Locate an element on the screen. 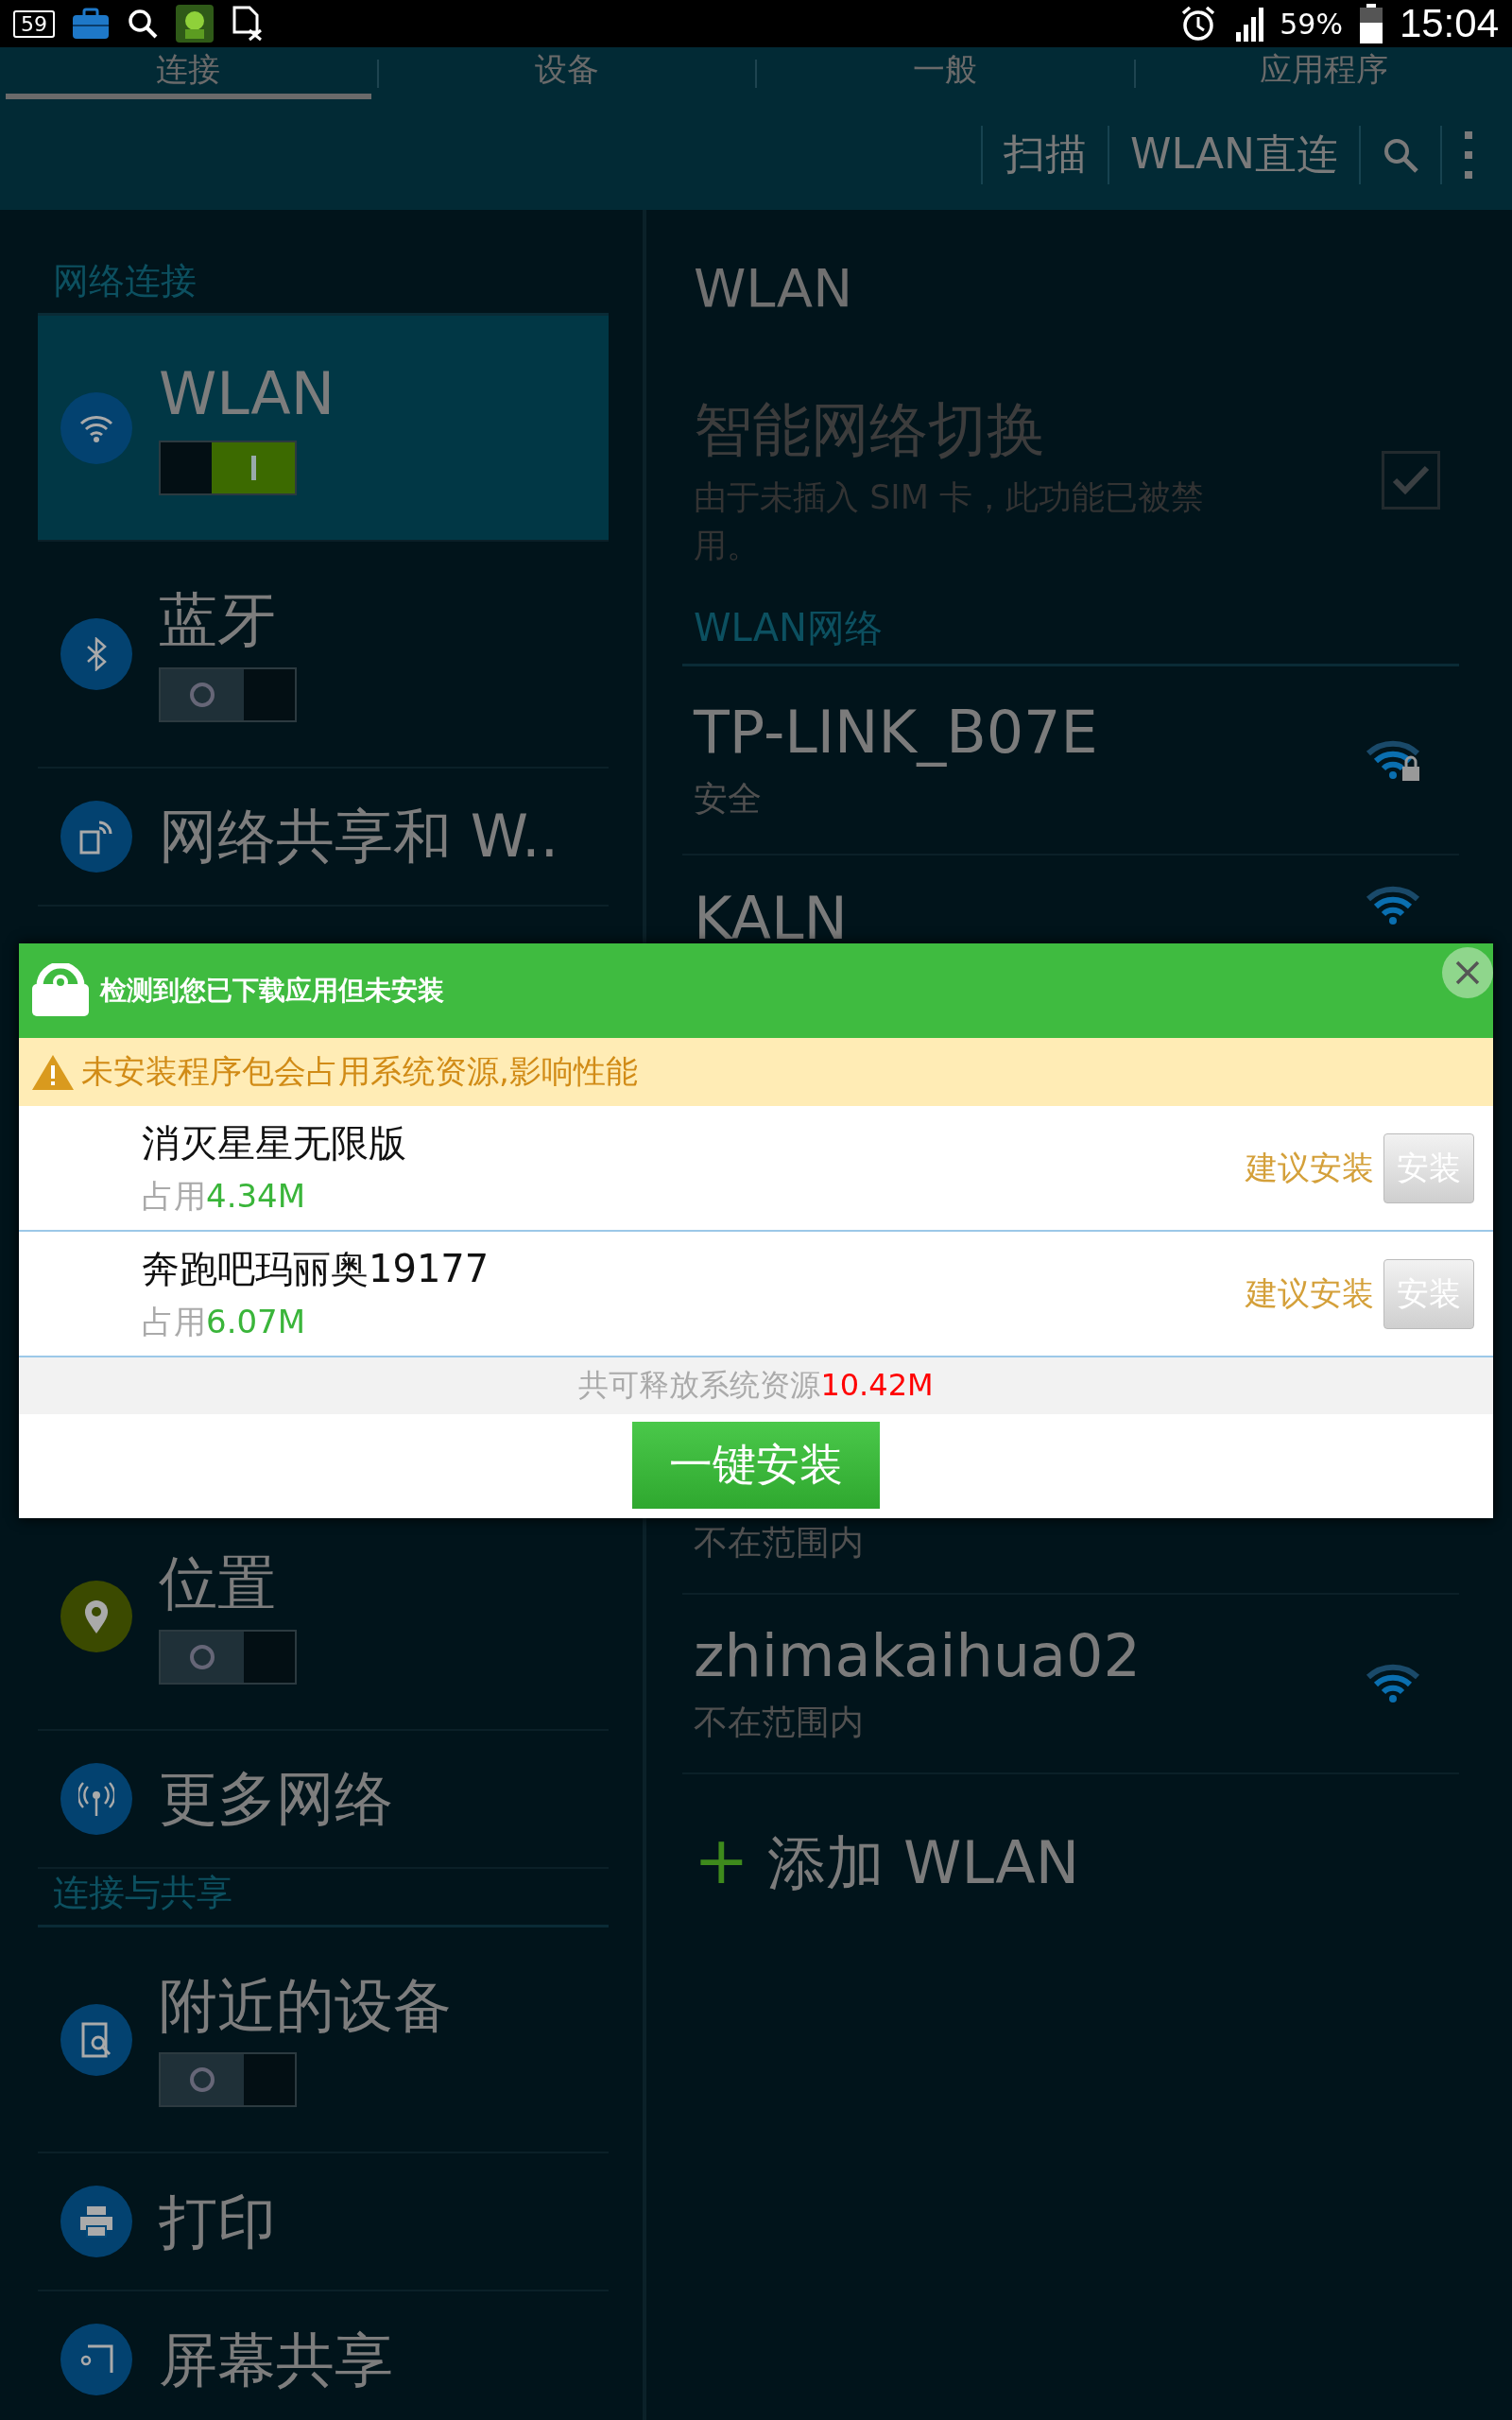 The width and height of the screenshot is (1512, 2420). network-item: TP-LINK_B07E 安全 is located at coordinates (1070, 761).